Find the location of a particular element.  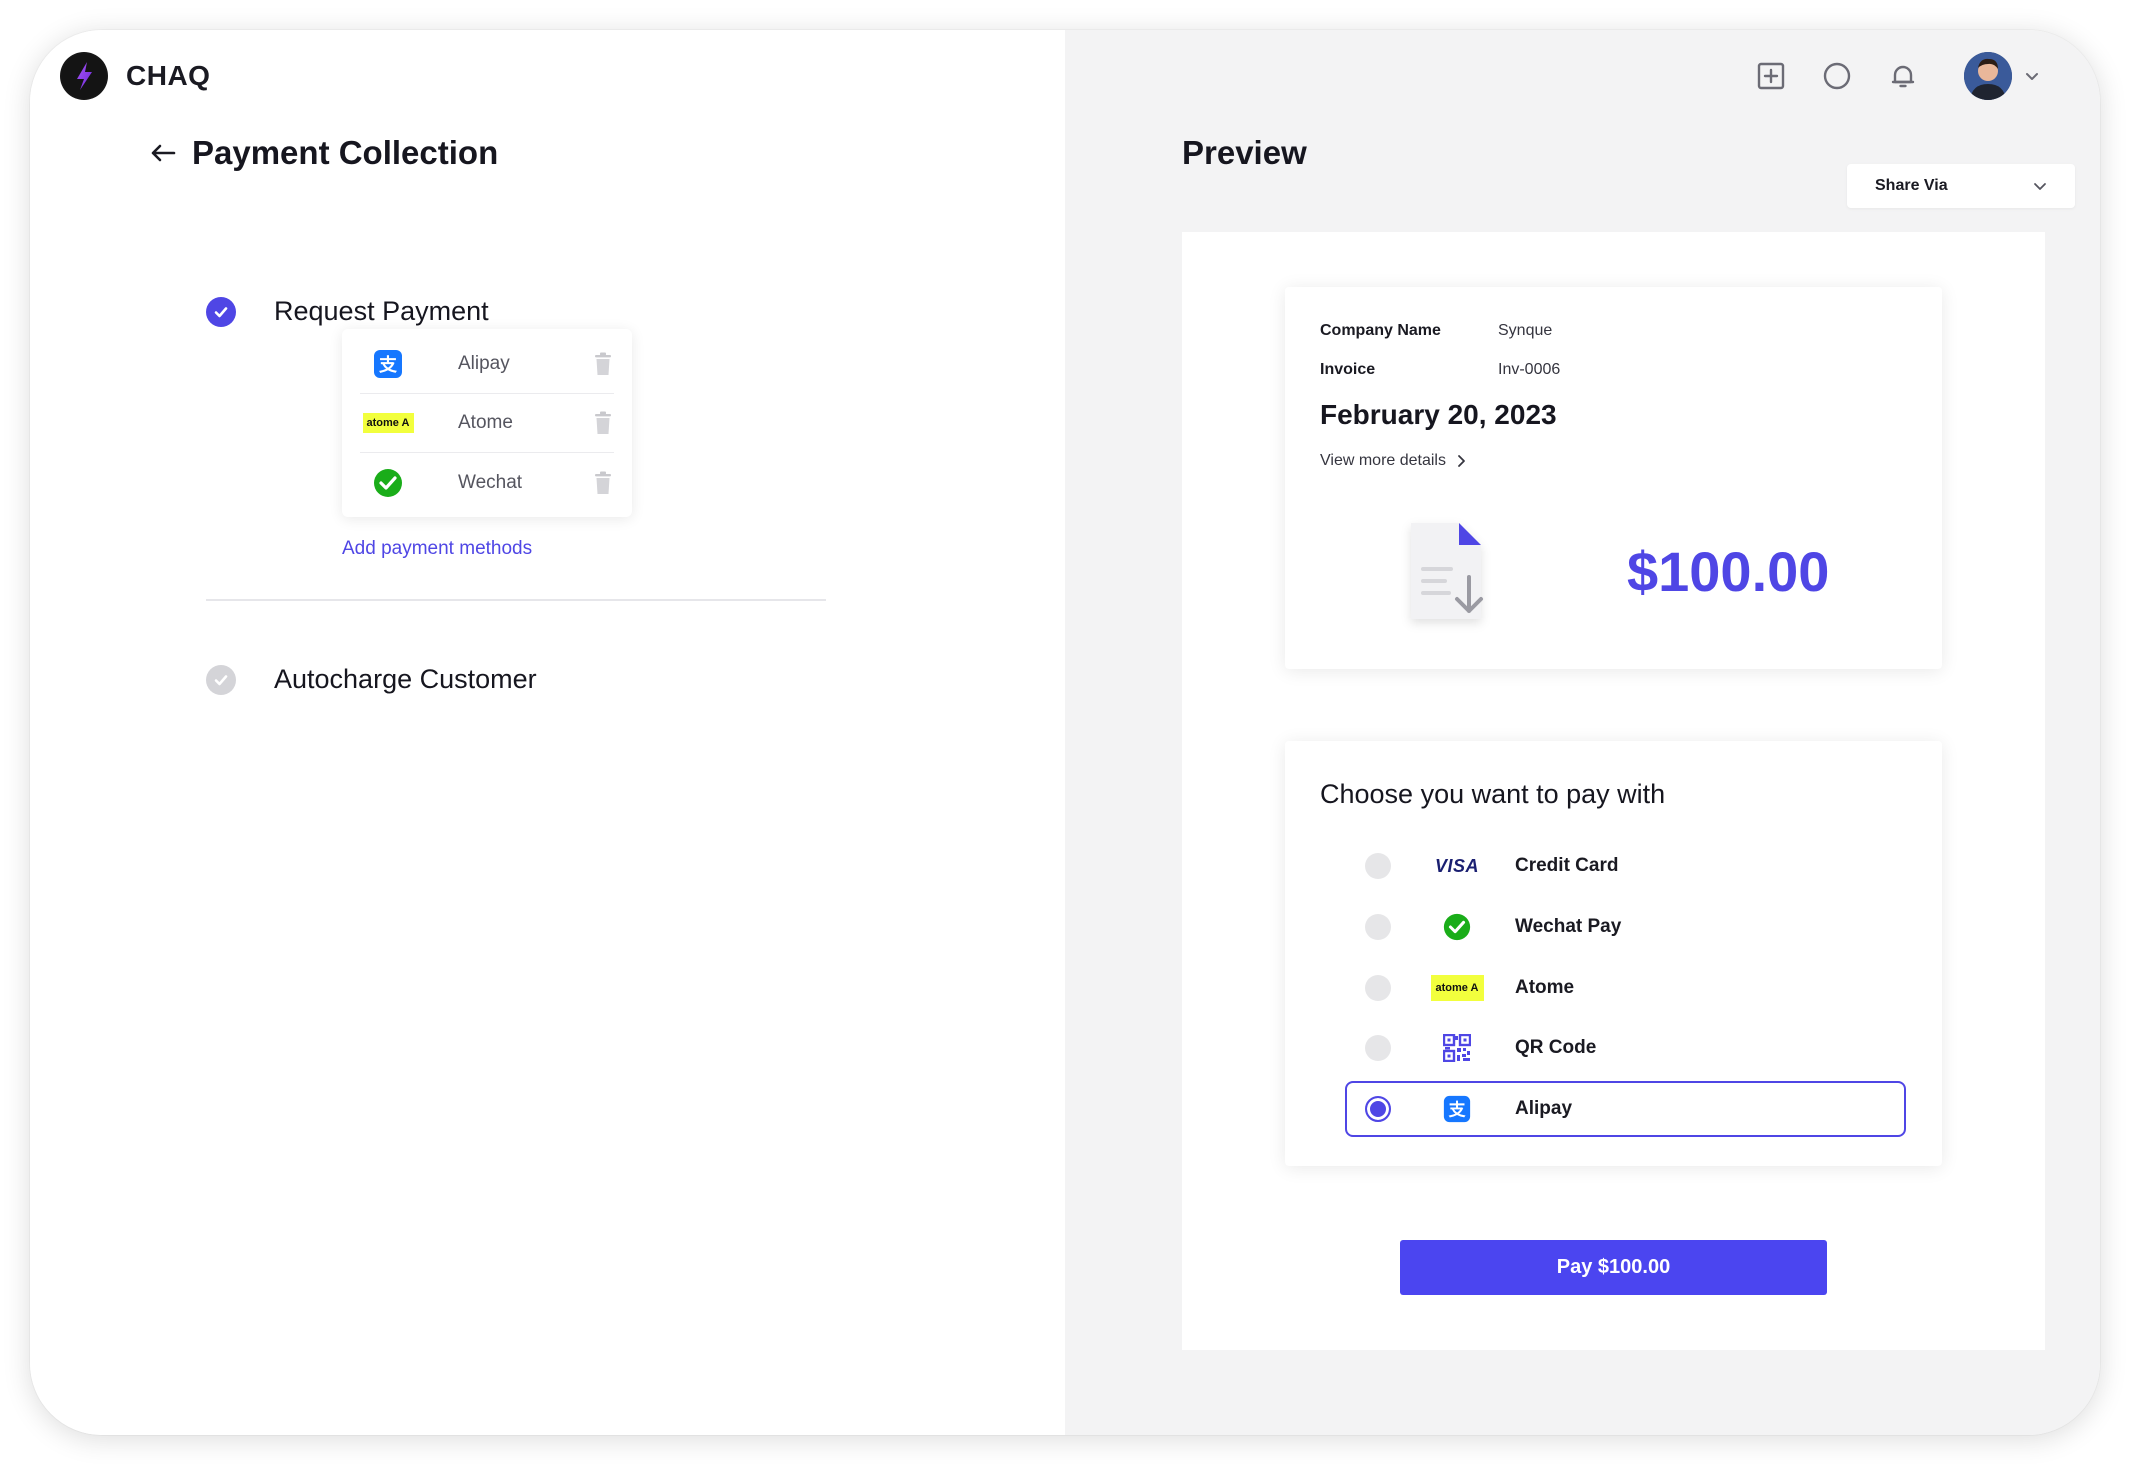

list-item: atome A Atome is located at coordinates (487, 423).